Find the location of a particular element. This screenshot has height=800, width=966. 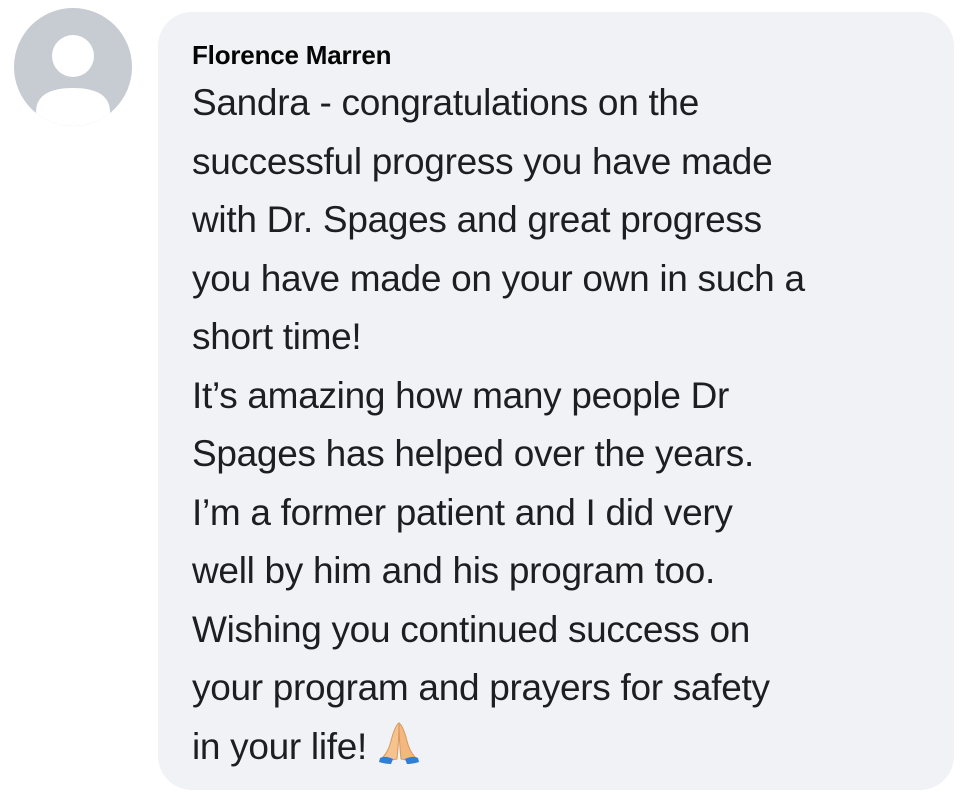

comment-line: in your life! is located at coordinates (280, 746).